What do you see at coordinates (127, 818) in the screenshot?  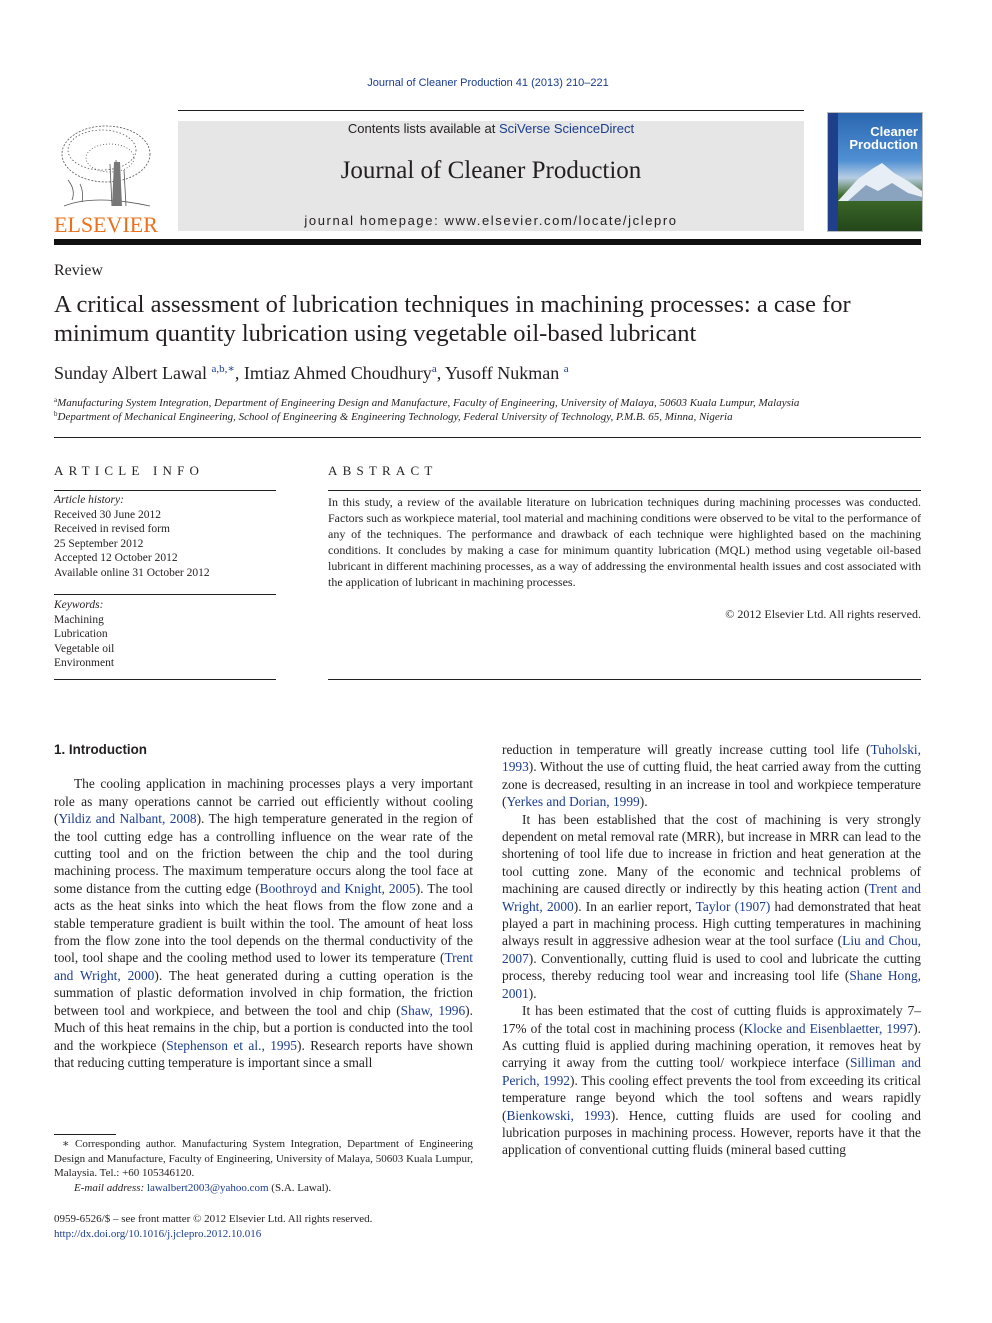 I see `citation-link: Yildiz and Nalbant, 2008` at bounding box center [127, 818].